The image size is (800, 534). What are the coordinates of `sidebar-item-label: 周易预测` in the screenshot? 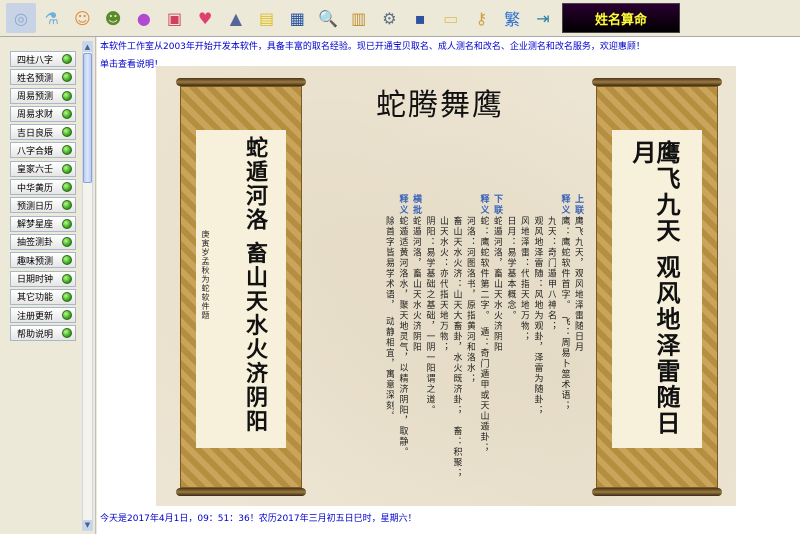 It's located at (35, 97).